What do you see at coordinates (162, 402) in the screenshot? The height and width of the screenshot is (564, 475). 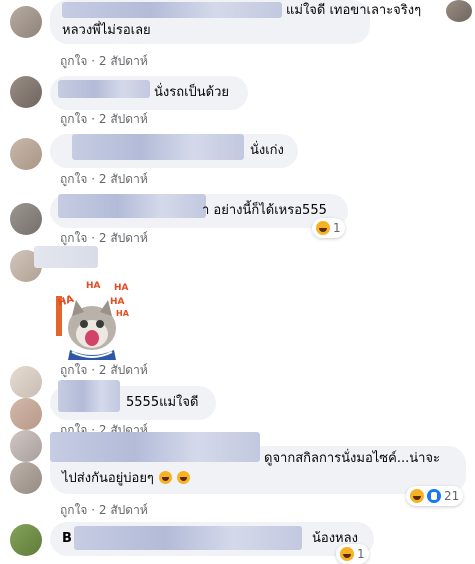 I see `comment-text: 5555แม่ใจดี` at bounding box center [162, 402].